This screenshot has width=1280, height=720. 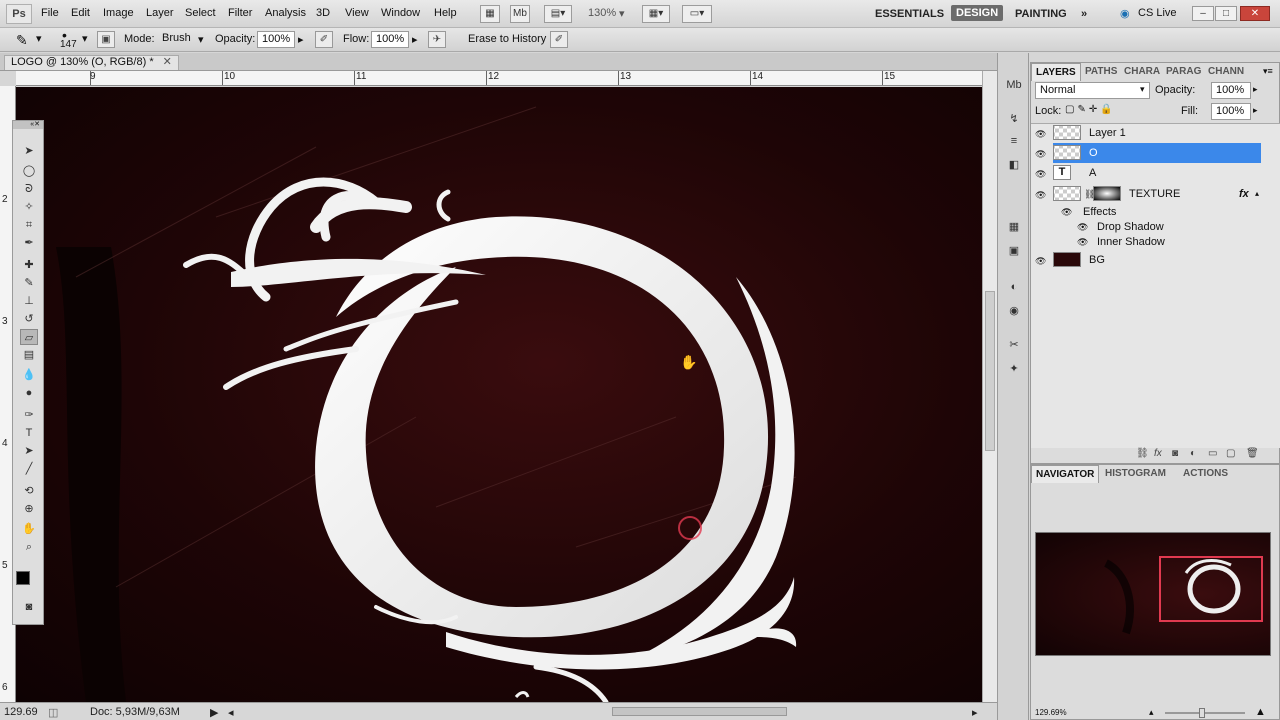 I want to click on new-layer-icon: ▢, so click(x=1230, y=453).